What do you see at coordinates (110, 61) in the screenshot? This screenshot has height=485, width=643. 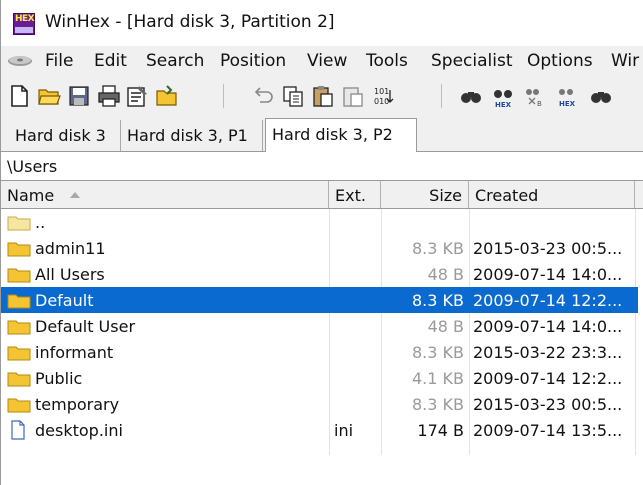 I see `menu-edit: Edit` at bounding box center [110, 61].